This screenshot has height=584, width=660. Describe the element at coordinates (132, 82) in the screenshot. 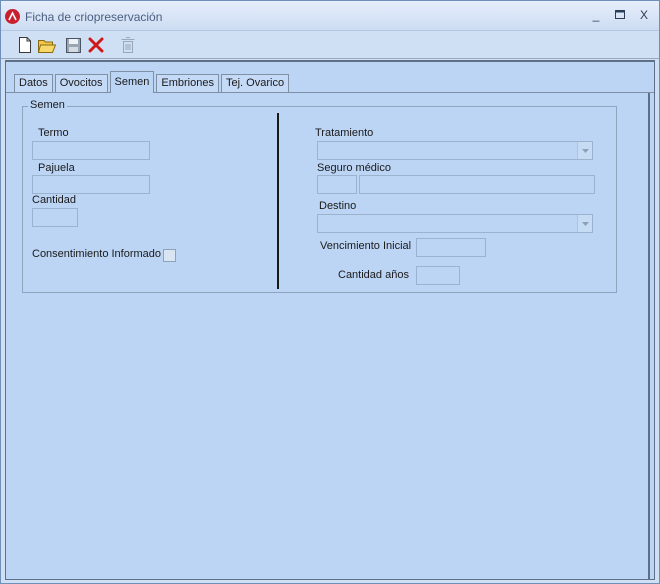

I see `tab-semen: Semen` at that location.